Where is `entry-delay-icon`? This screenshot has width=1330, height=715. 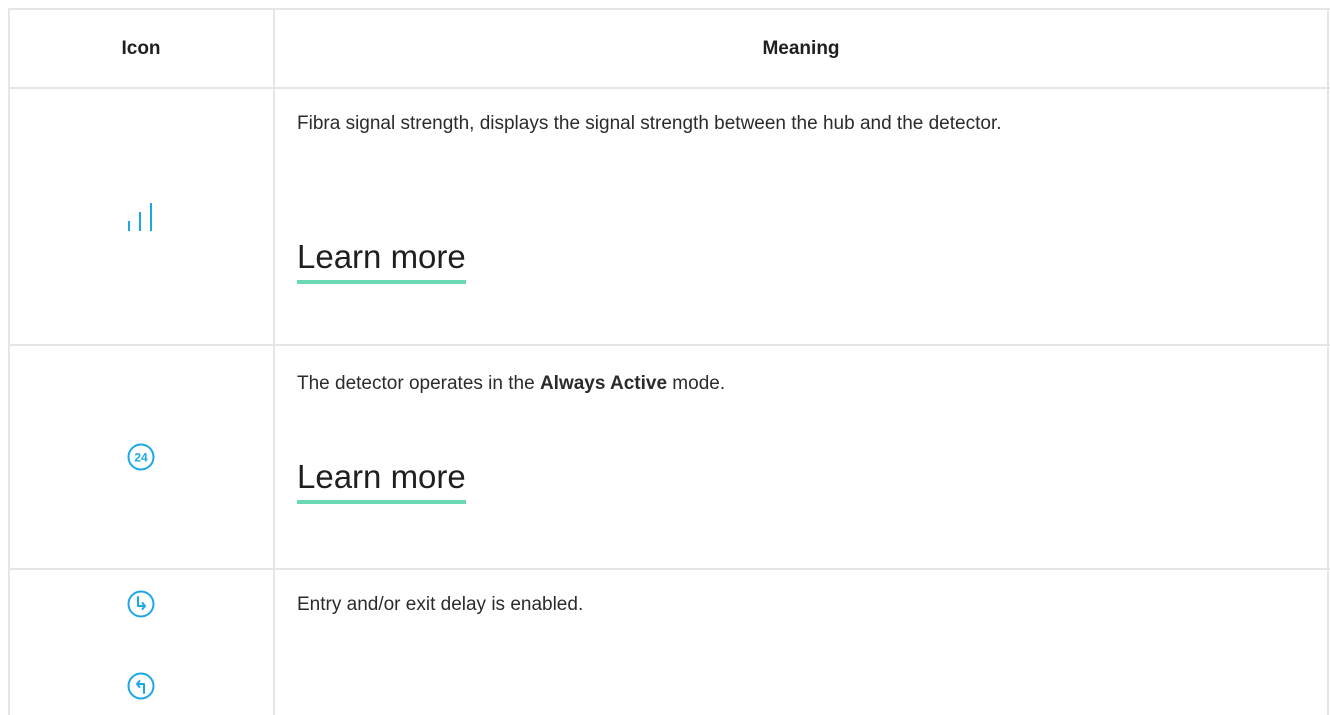 entry-delay-icon is located at coordinates (141, 604).